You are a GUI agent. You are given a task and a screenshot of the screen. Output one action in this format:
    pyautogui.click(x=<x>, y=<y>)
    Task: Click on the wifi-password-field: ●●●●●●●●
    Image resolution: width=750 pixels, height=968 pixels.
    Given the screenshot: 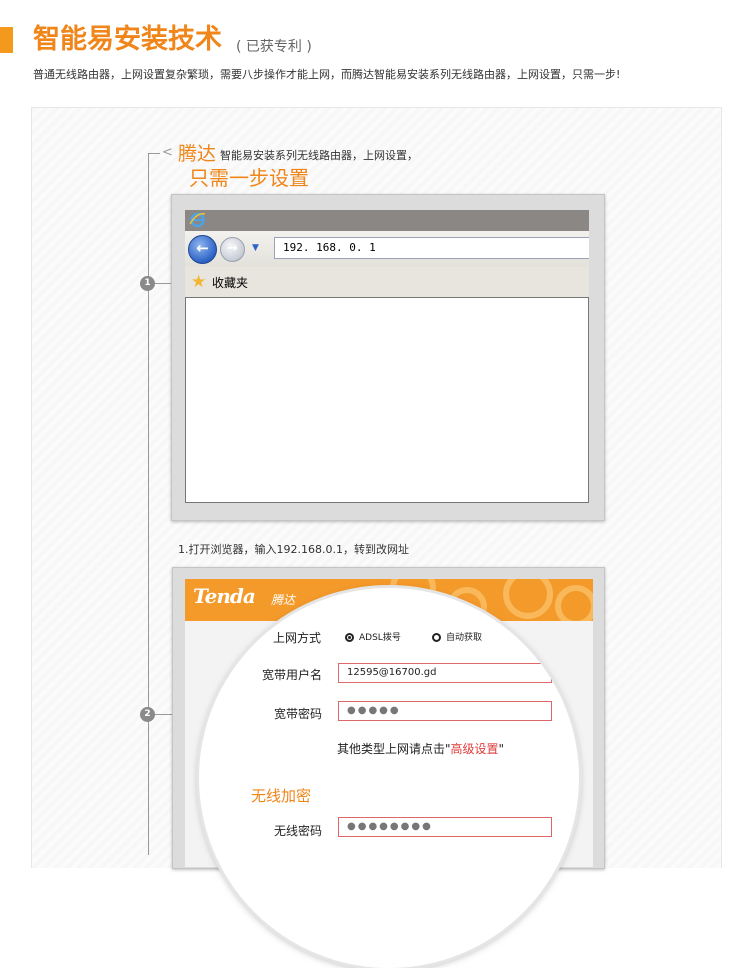 What is the action you would take?
    pyautogui.click(x=445, y=827)
    